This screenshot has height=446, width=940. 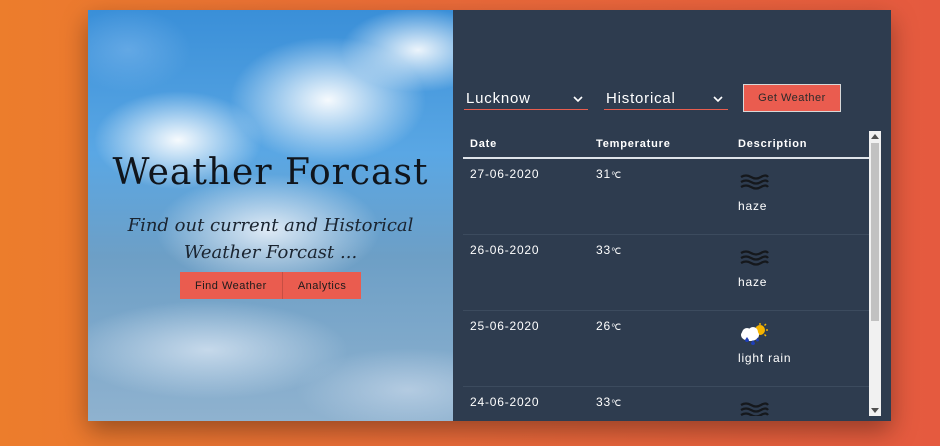 I want to click on header-date: Date, so click(x=484, y=144).